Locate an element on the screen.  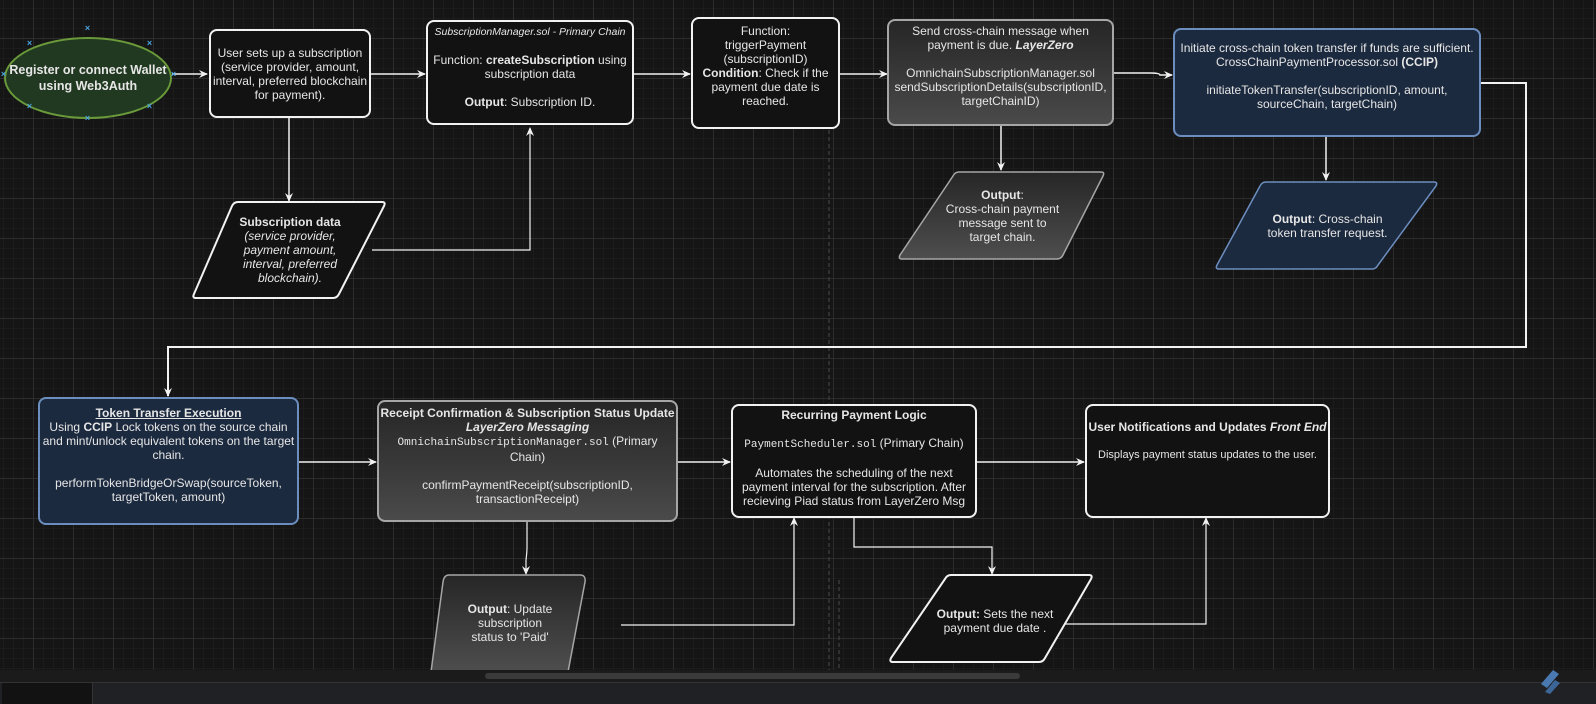
setup-line: (service provider, amount, is located at coordinates (290, 66).